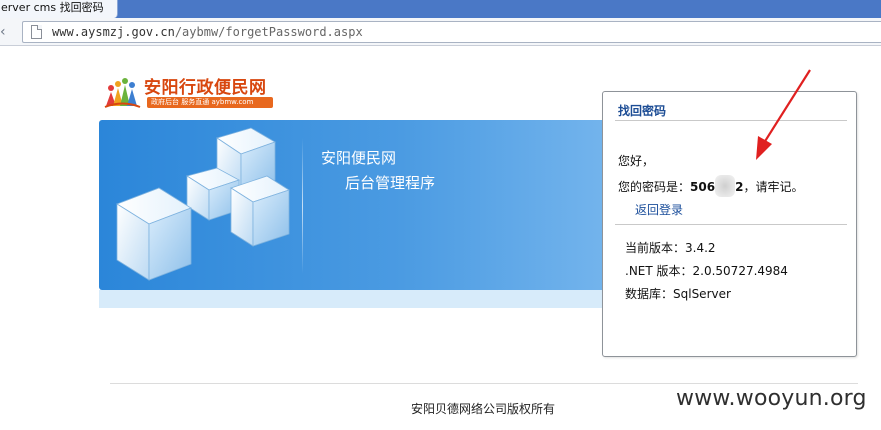 This screenshot has height=430, width=881. I want to click on banner-subtitle: 后台管理程序, so click(390, 183).